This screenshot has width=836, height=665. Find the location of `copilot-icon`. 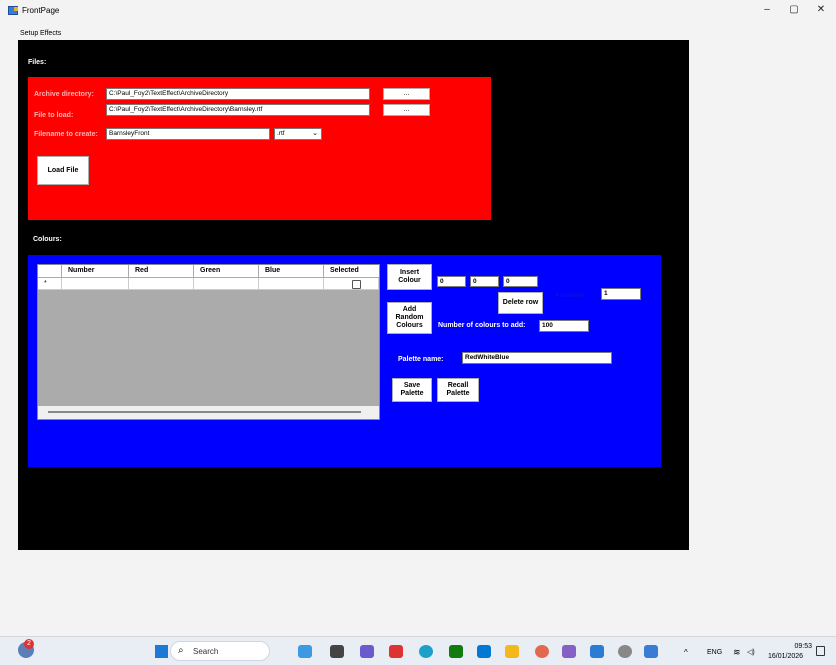

copilot-icon is located at coordinates (305, 651).